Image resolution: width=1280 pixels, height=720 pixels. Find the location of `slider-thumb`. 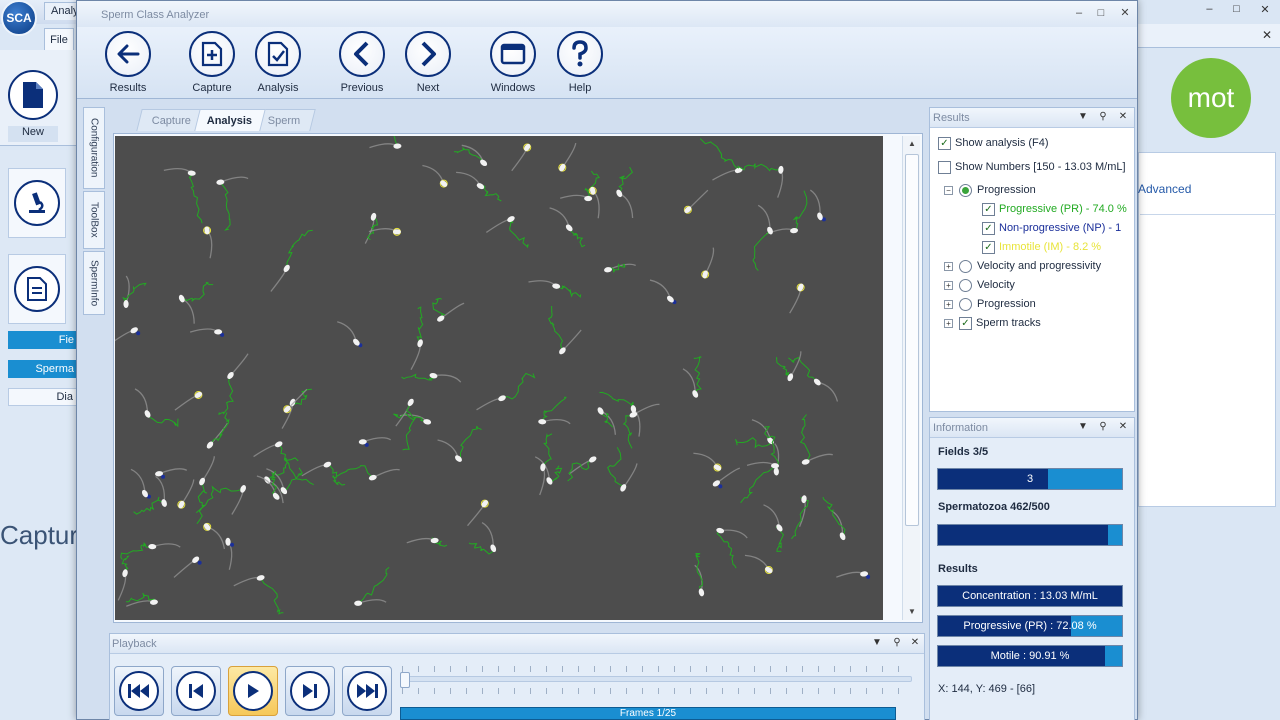

slider-thumb is located at coordinates (405, 680).